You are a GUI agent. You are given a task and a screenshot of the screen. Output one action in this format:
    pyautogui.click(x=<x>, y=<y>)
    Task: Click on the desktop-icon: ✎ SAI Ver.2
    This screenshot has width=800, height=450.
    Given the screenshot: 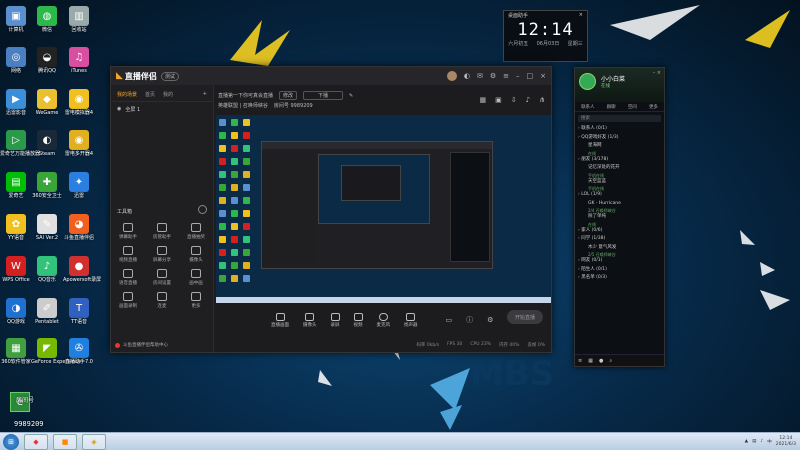 What is the action you would take?
    pyautogui.click(x=47, y=233)
    